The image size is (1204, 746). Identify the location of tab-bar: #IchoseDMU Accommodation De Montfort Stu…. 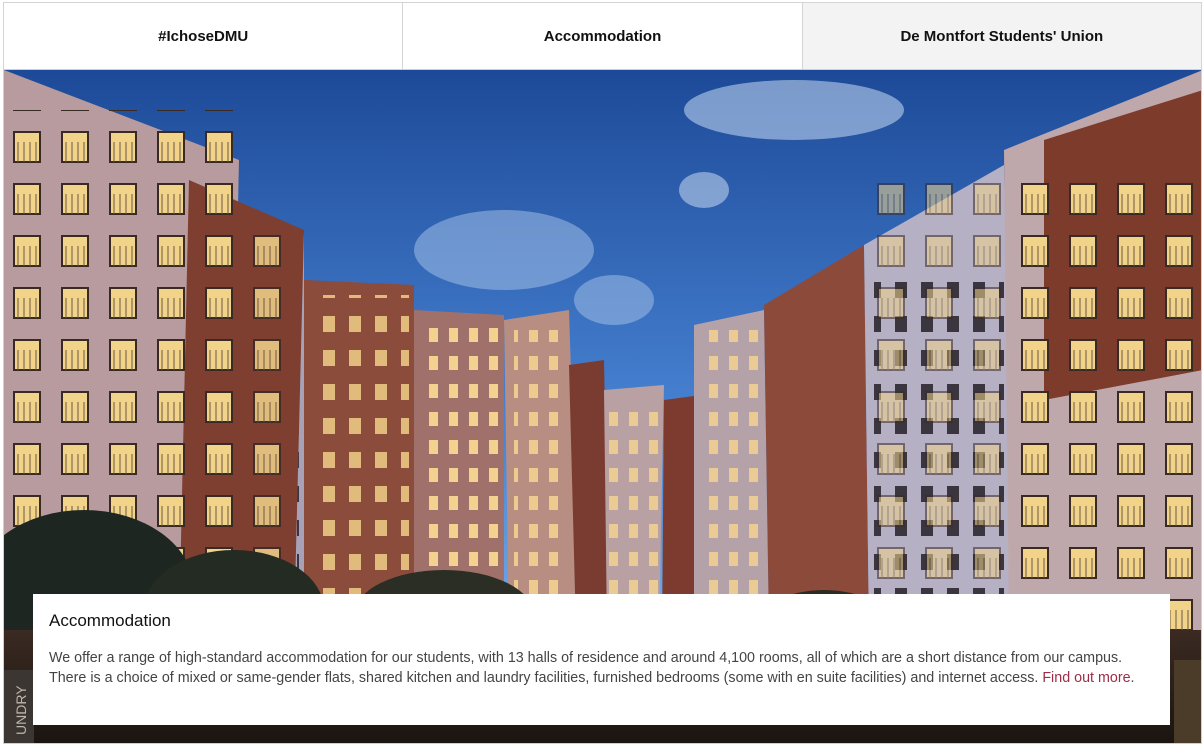
(602, 35).